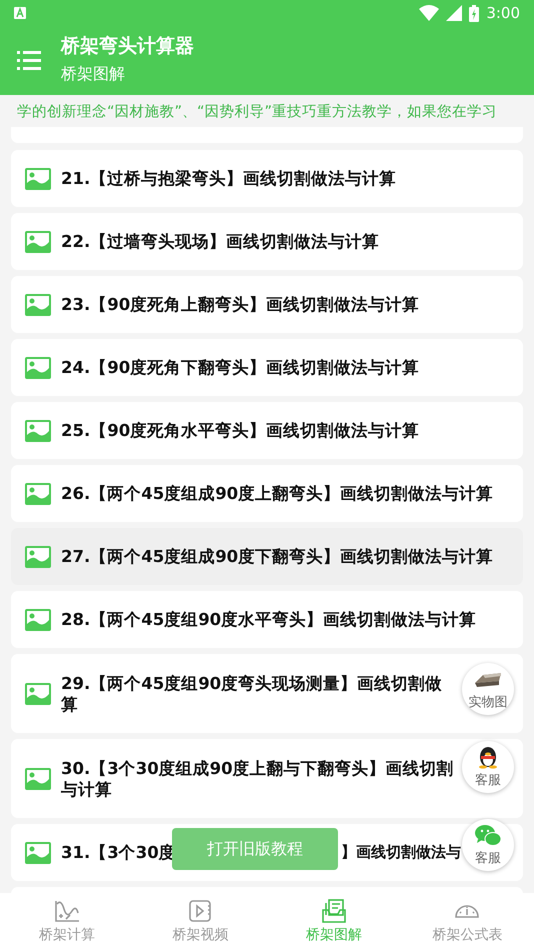  I want to click on item-title: 26.【两个45度组成90度上翻弯头】画线切割做法与计算, so click(277, 493).